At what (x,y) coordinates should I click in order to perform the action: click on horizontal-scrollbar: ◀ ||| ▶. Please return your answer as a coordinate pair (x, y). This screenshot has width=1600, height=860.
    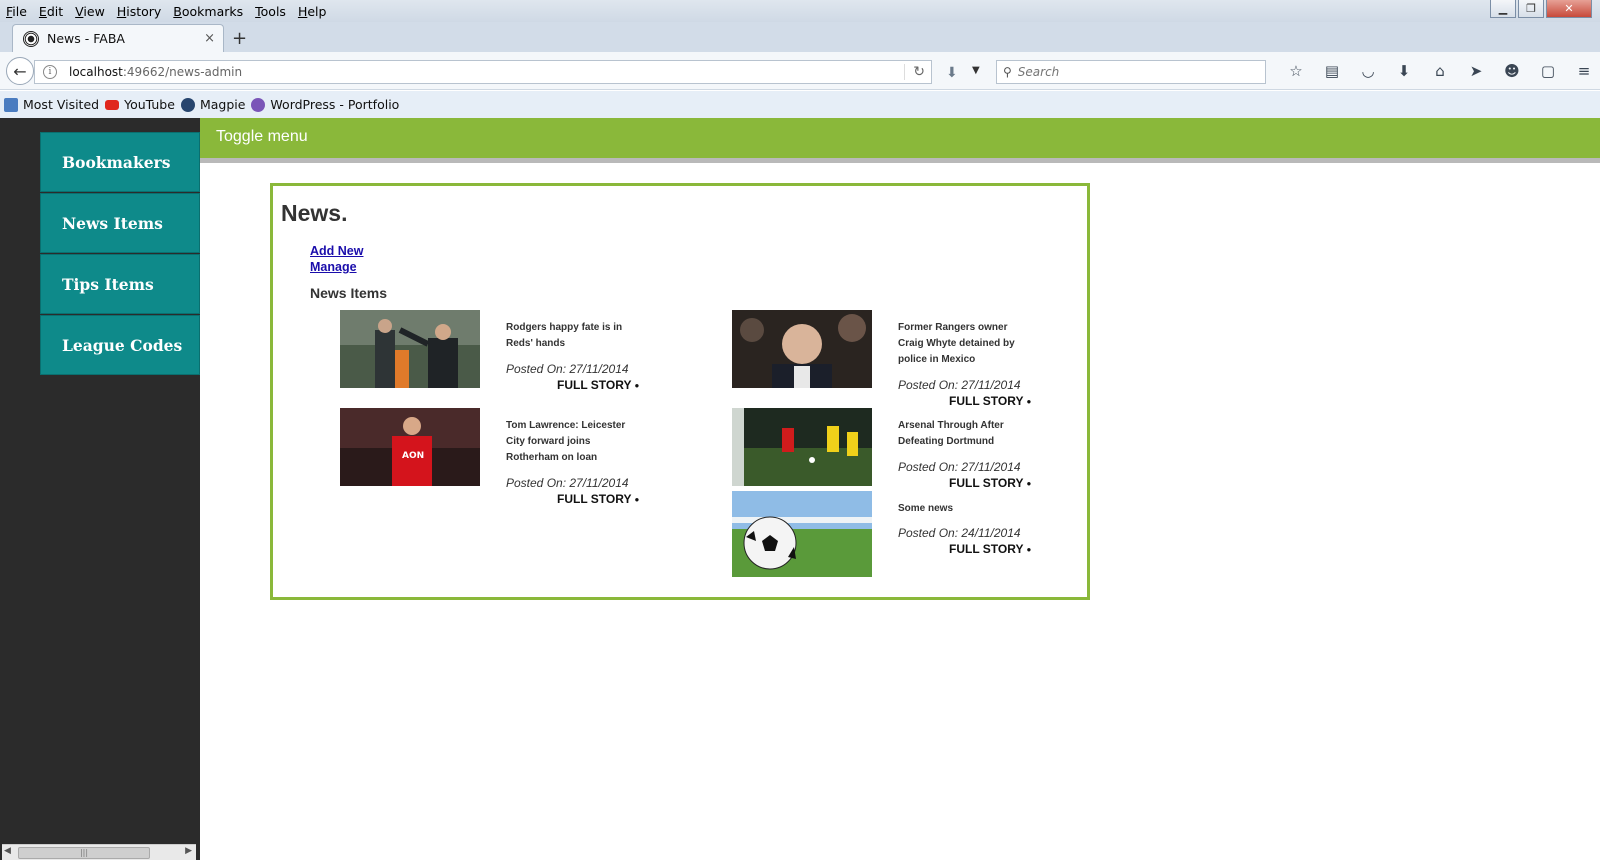
    Looking at the image, I should click on (99, 852).